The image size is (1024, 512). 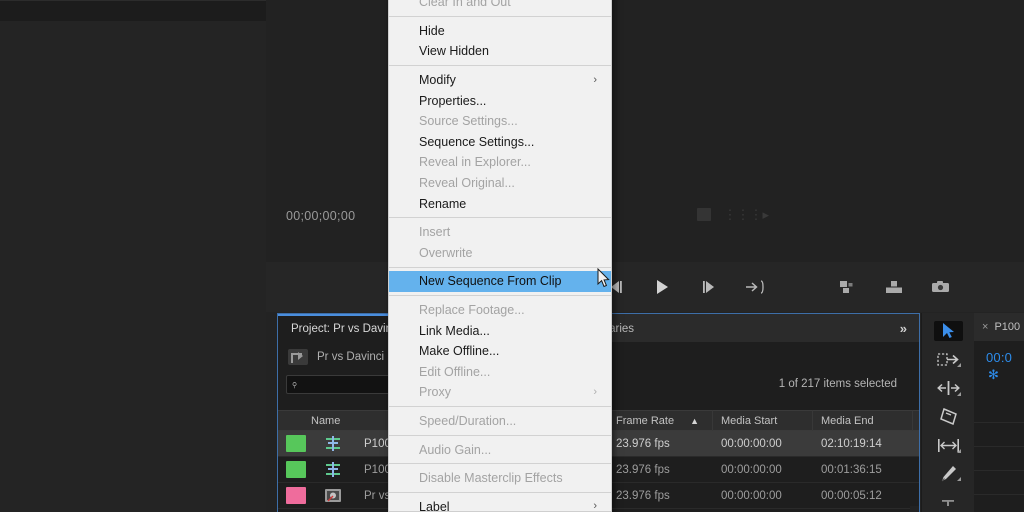 I want to click on snap-icon: ✻, so click(x=999, y=374).